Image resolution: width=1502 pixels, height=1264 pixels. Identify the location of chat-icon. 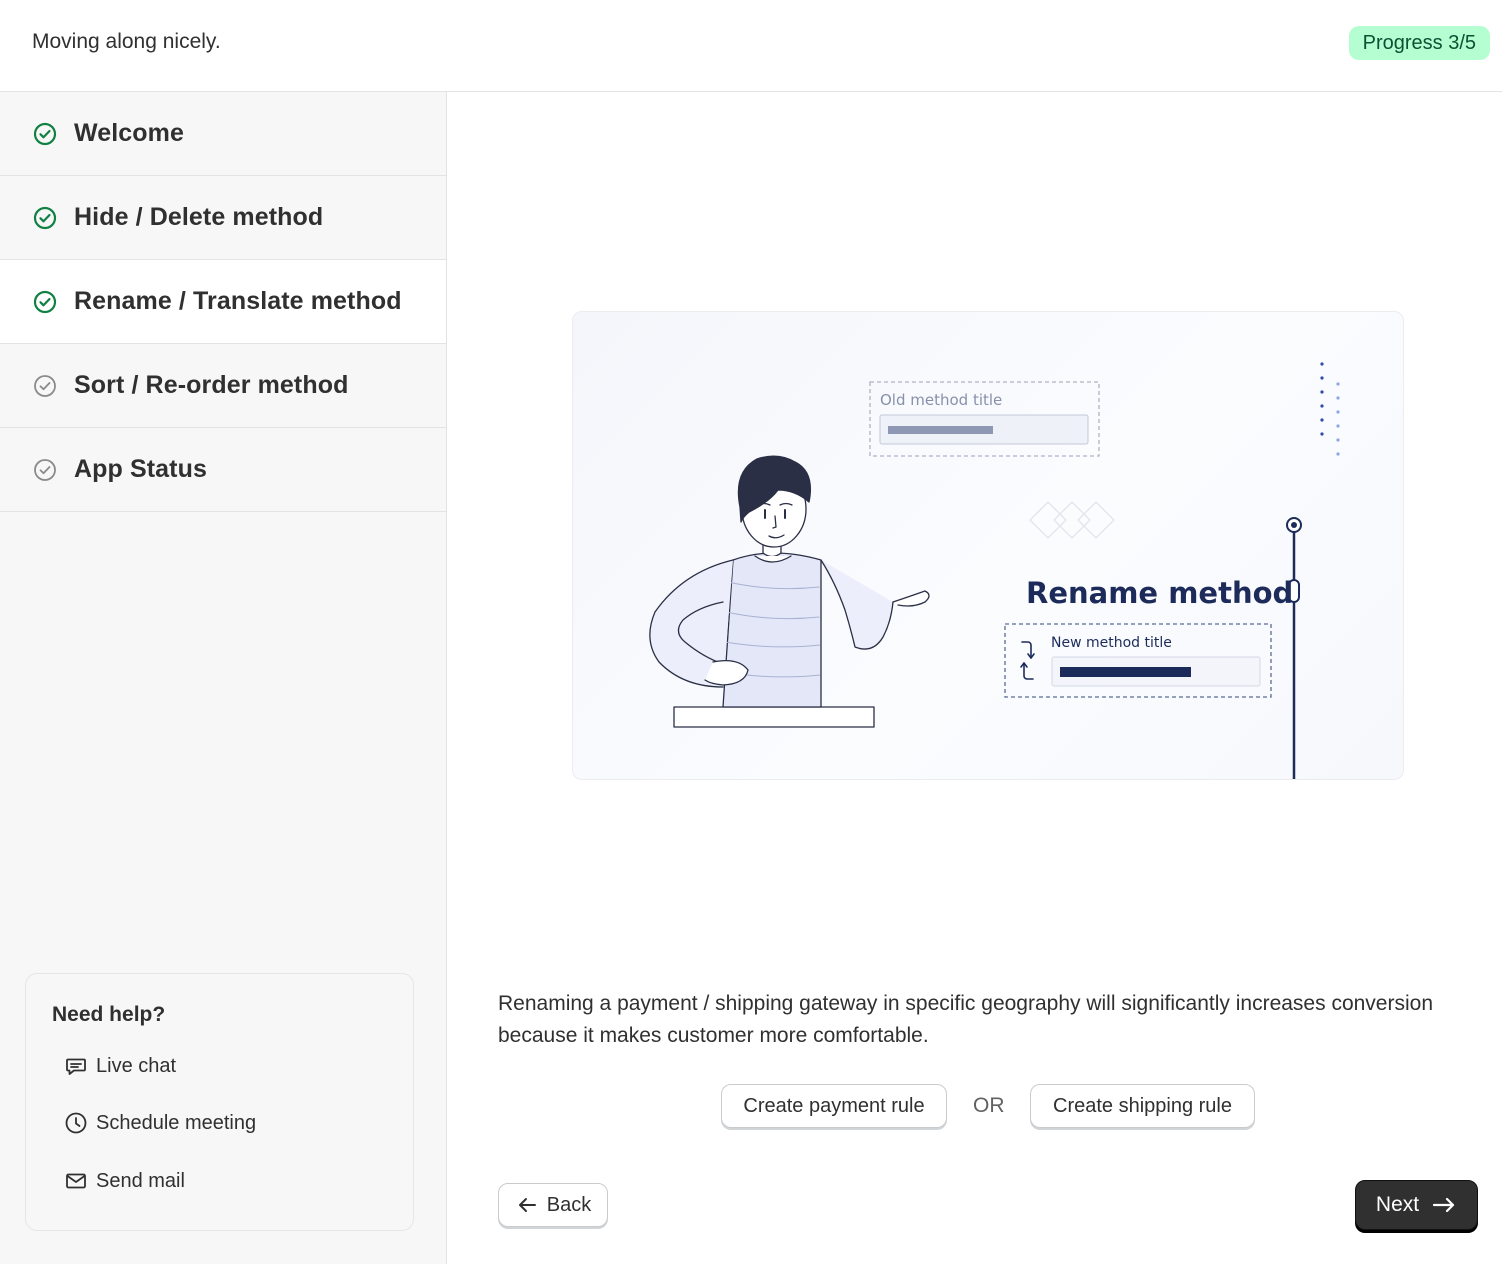
(76, 1066).